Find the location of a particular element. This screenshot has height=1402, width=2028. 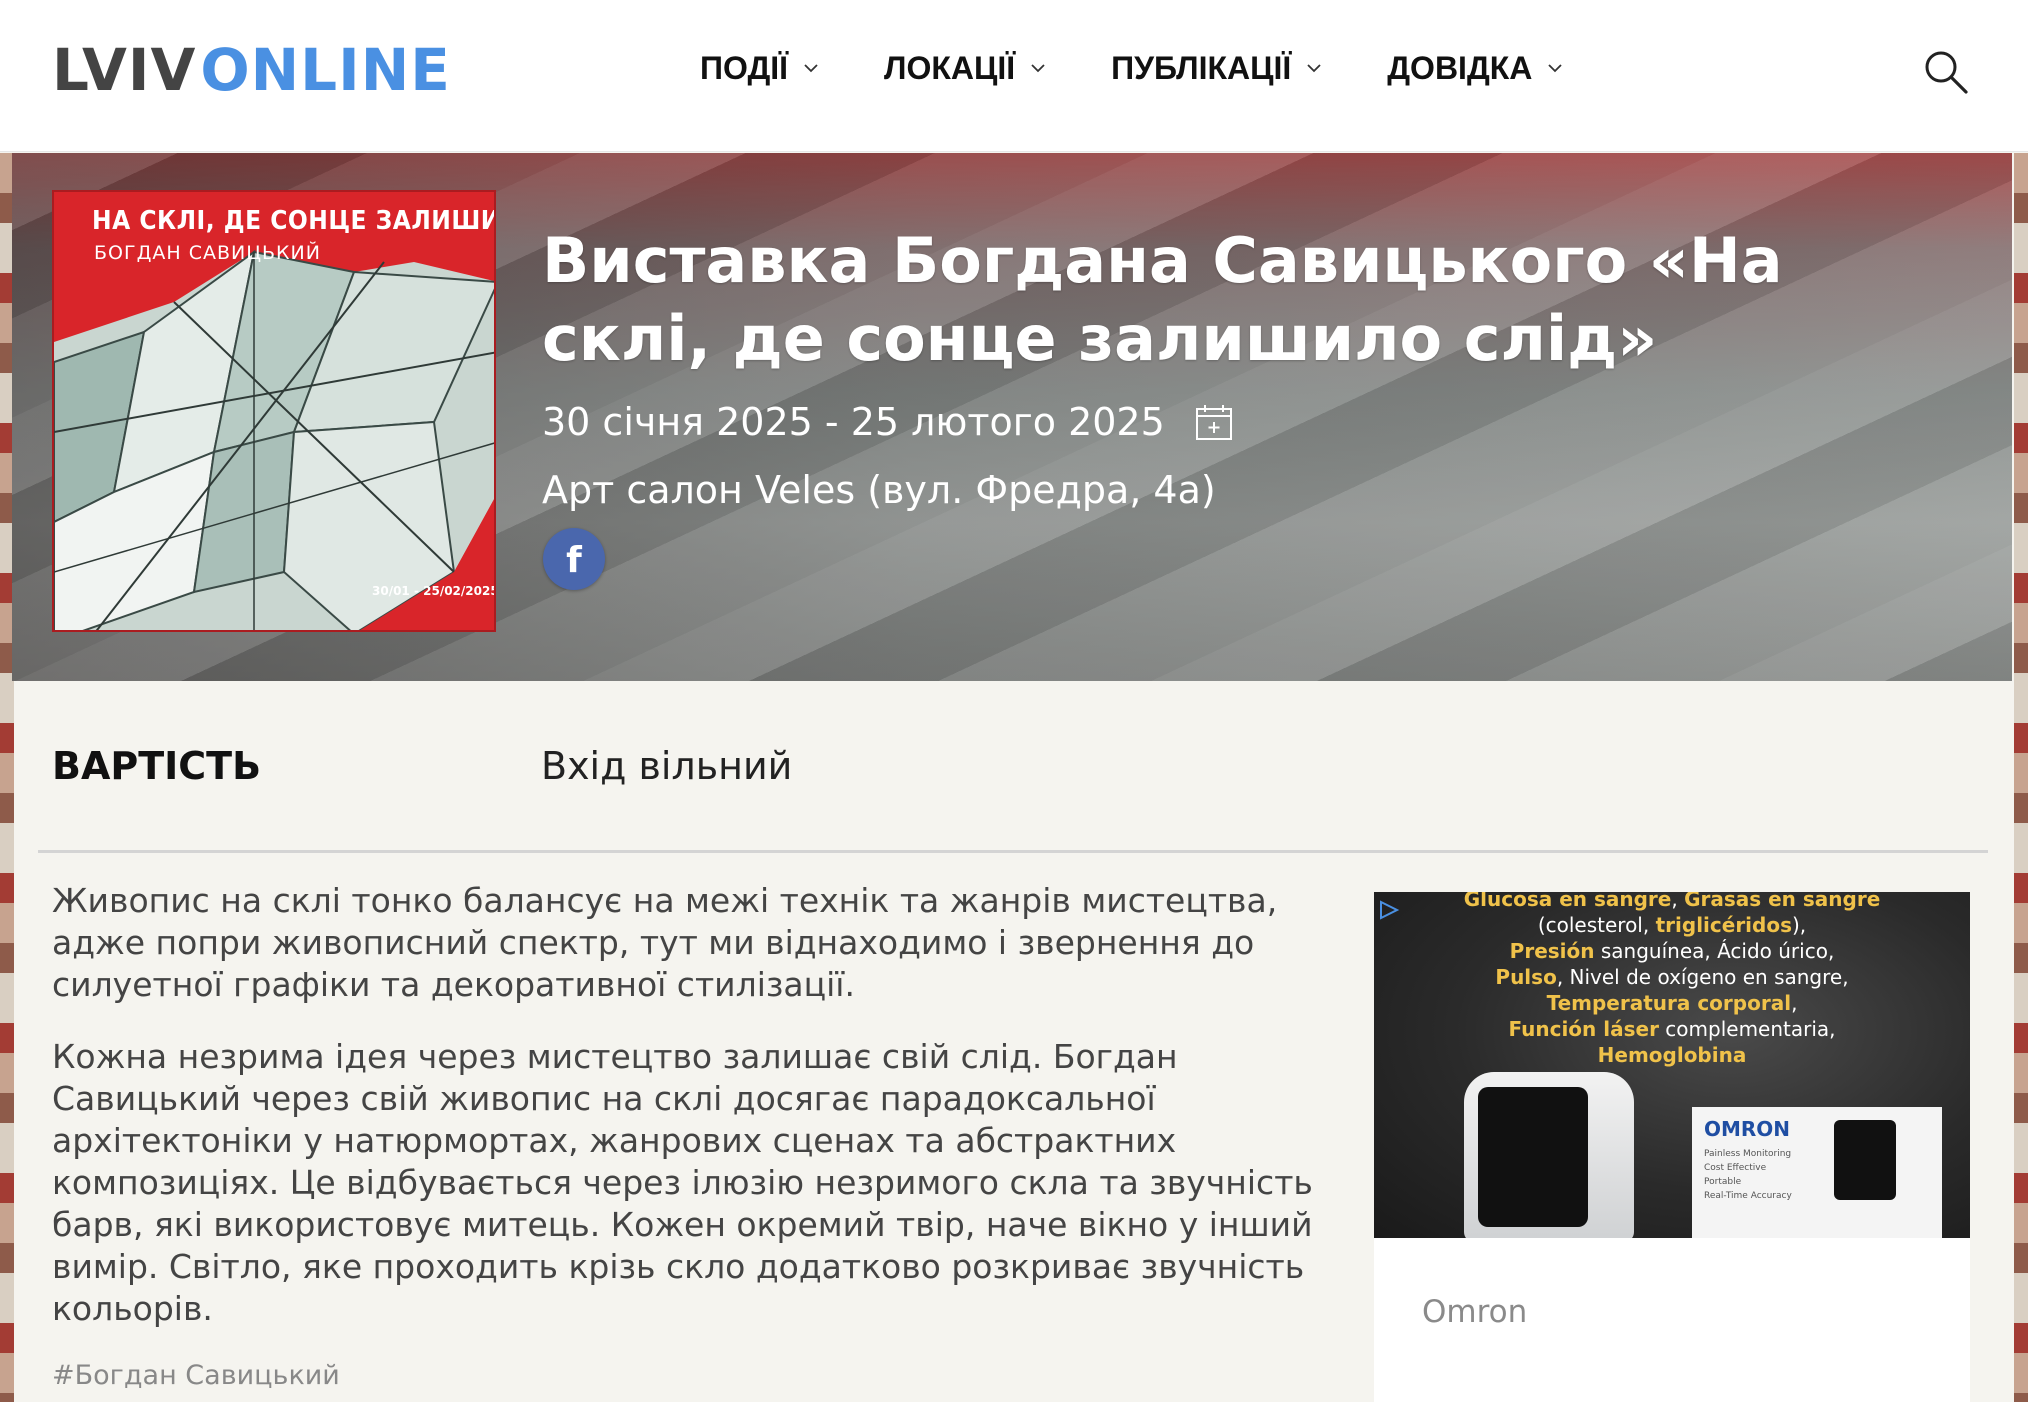

ad-text-line: (colesterol, triglicéridos), is located at coordinates (1672, 925).